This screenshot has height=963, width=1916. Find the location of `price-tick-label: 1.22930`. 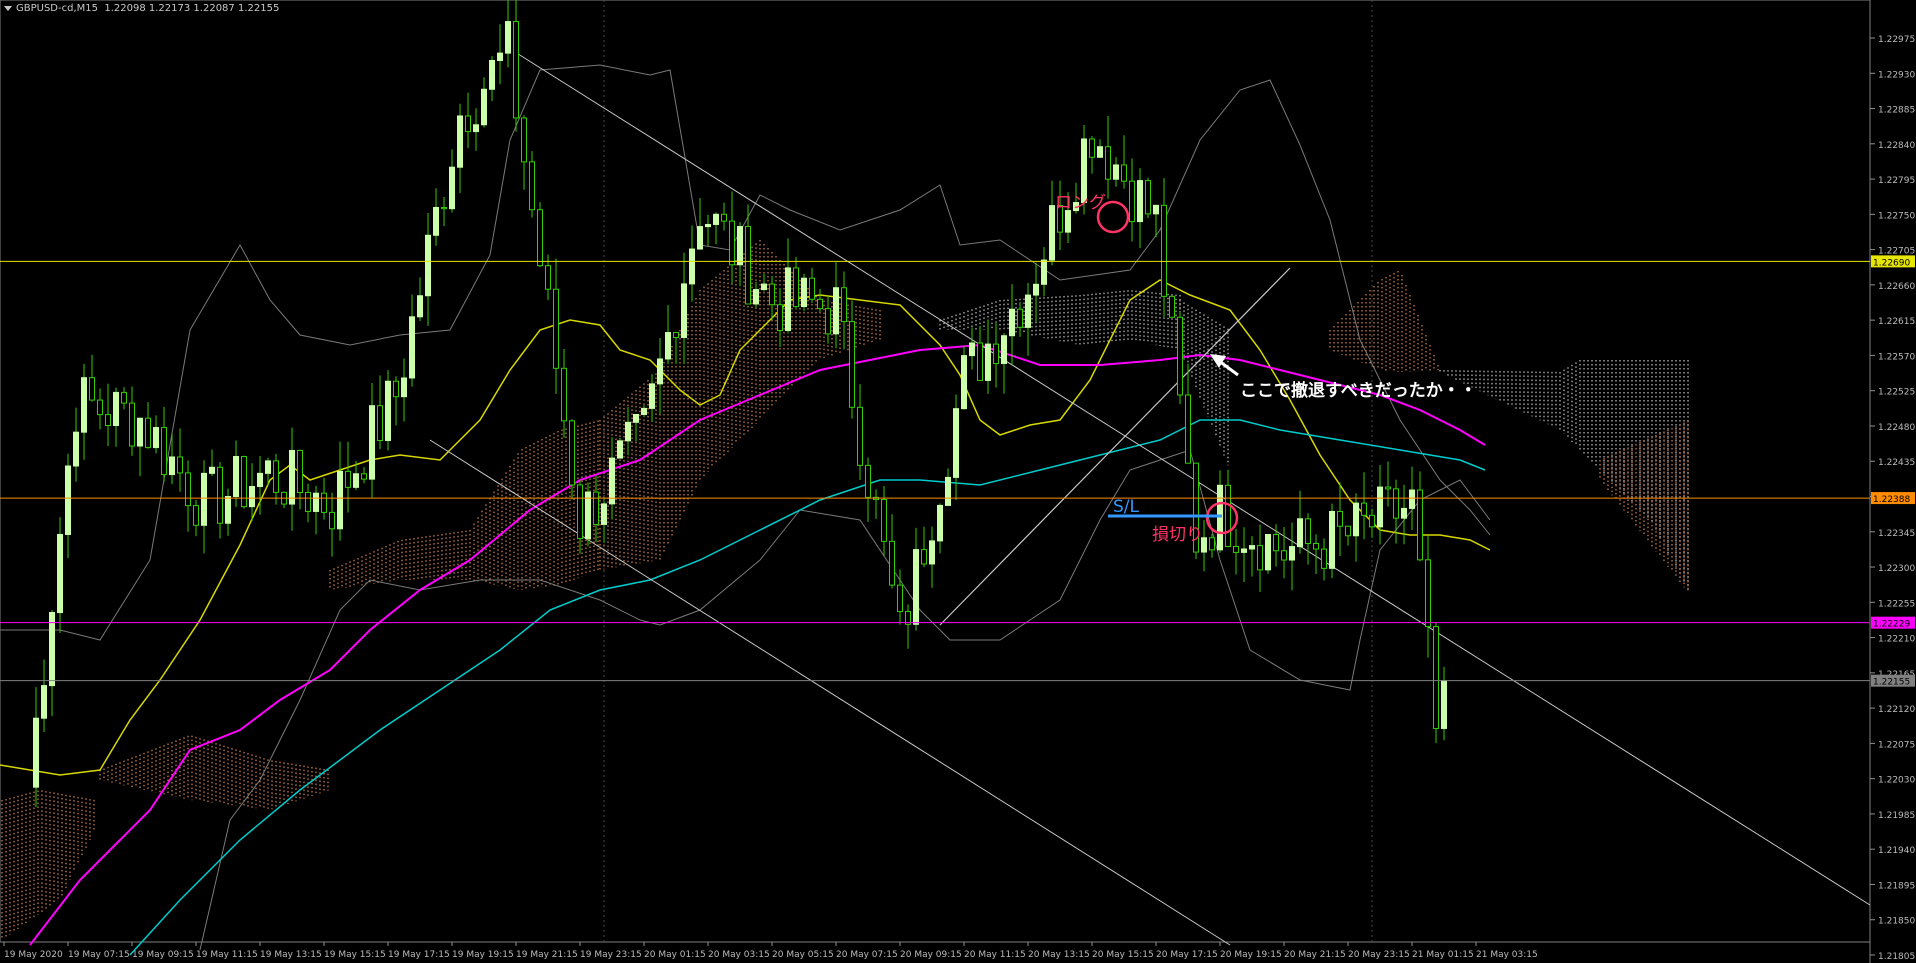

price-tick-label: 1.22930 is located at coordinates (1896, 75).